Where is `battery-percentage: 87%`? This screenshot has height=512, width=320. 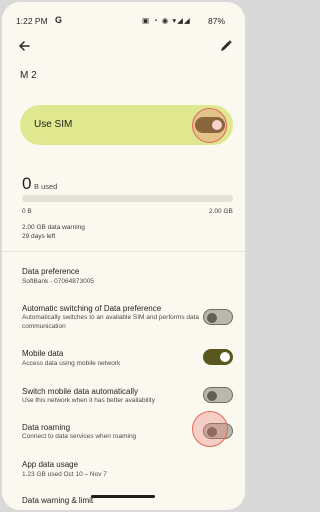 battery-percentage: 87% is located at coordinates (217, 21).